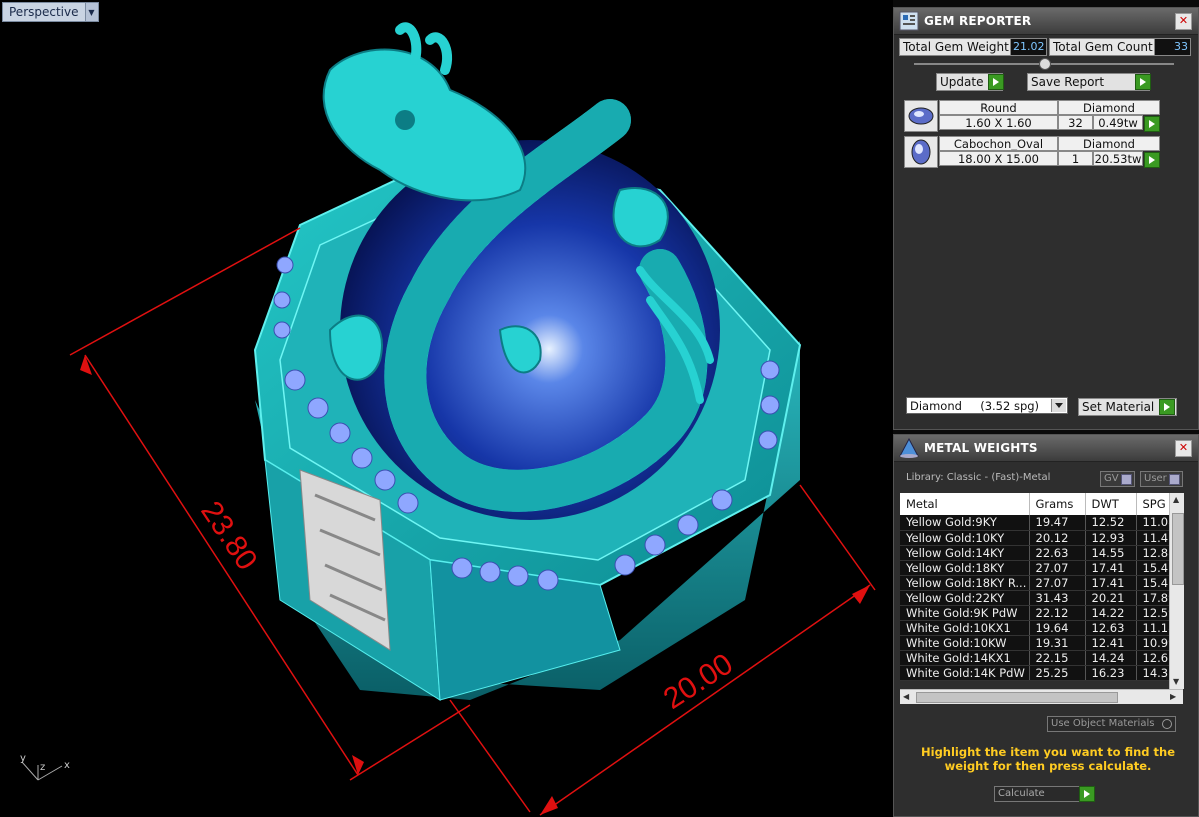  I want to click on gem-size-slider, so click(1044, 64).